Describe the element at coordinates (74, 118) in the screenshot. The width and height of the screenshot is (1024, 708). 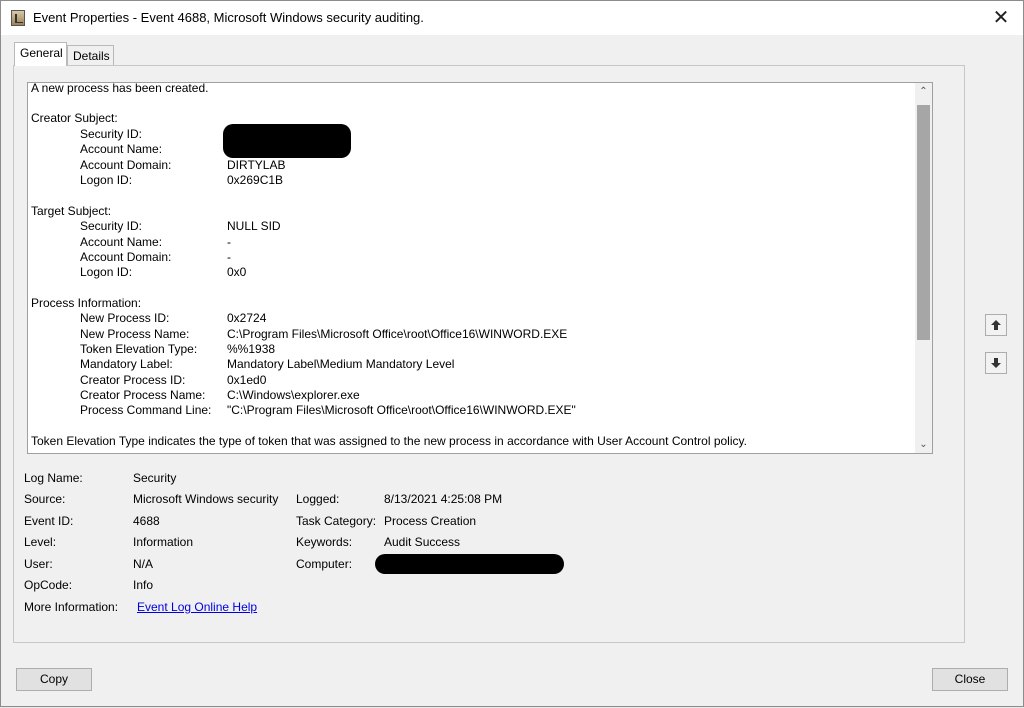
I see `creator-subject-heading: Creator Subject:` at that location.